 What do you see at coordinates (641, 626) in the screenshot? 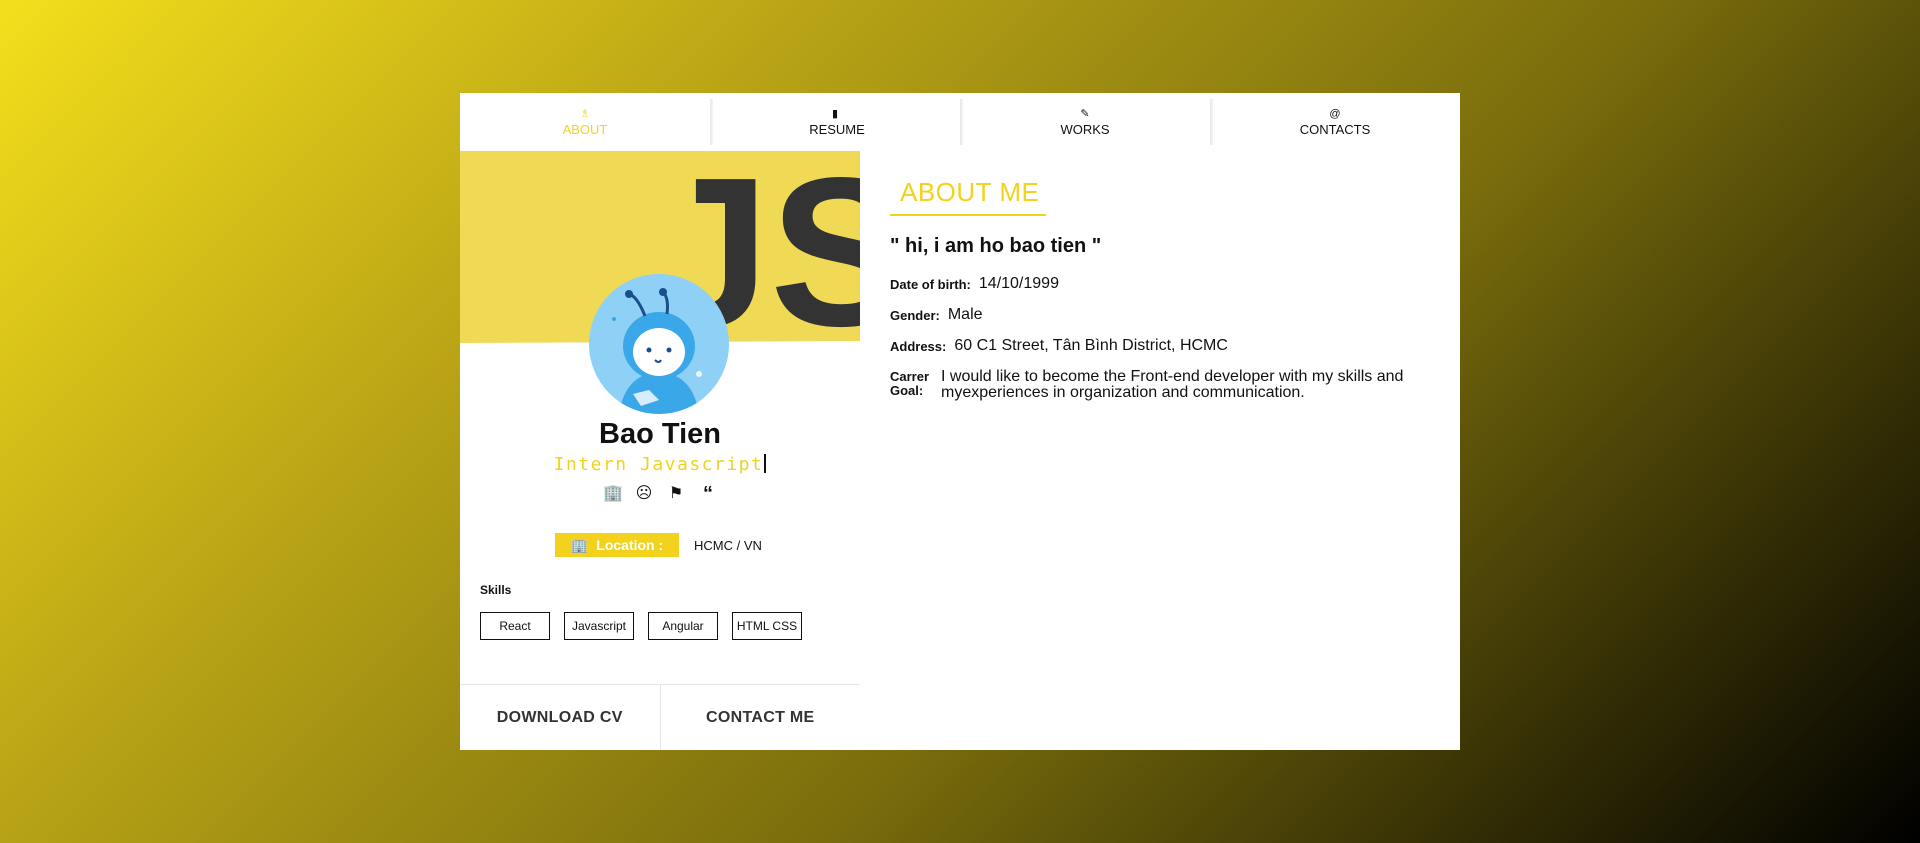
I see `skills-list: React Javascript Angular HTML CSS` at bounding box center [641, 626].